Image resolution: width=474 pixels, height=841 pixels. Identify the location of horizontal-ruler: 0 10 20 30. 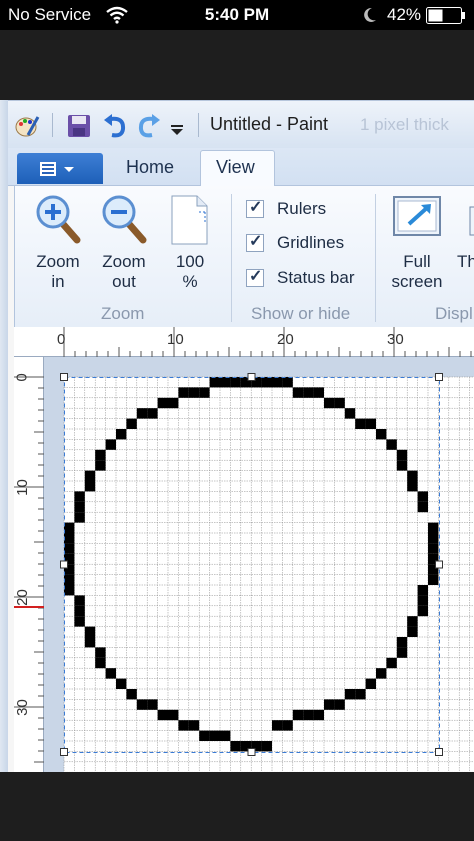
(244, 342).